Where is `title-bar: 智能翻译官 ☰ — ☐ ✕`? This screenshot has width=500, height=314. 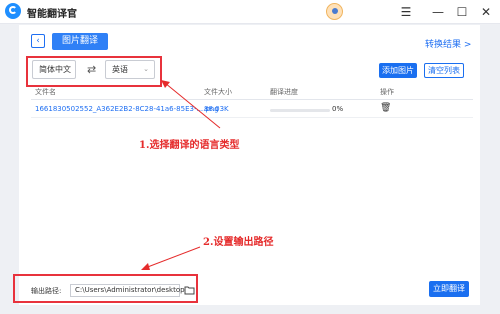 title-bar: 智能翻译官 ☰ — ☐ ✕ is located at coordinates (250, 12).